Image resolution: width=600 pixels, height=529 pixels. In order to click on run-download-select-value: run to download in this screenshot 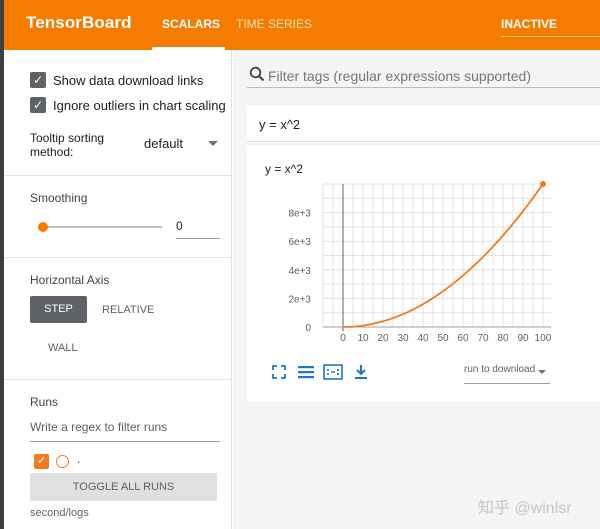, I will do `click(500, 369)`.